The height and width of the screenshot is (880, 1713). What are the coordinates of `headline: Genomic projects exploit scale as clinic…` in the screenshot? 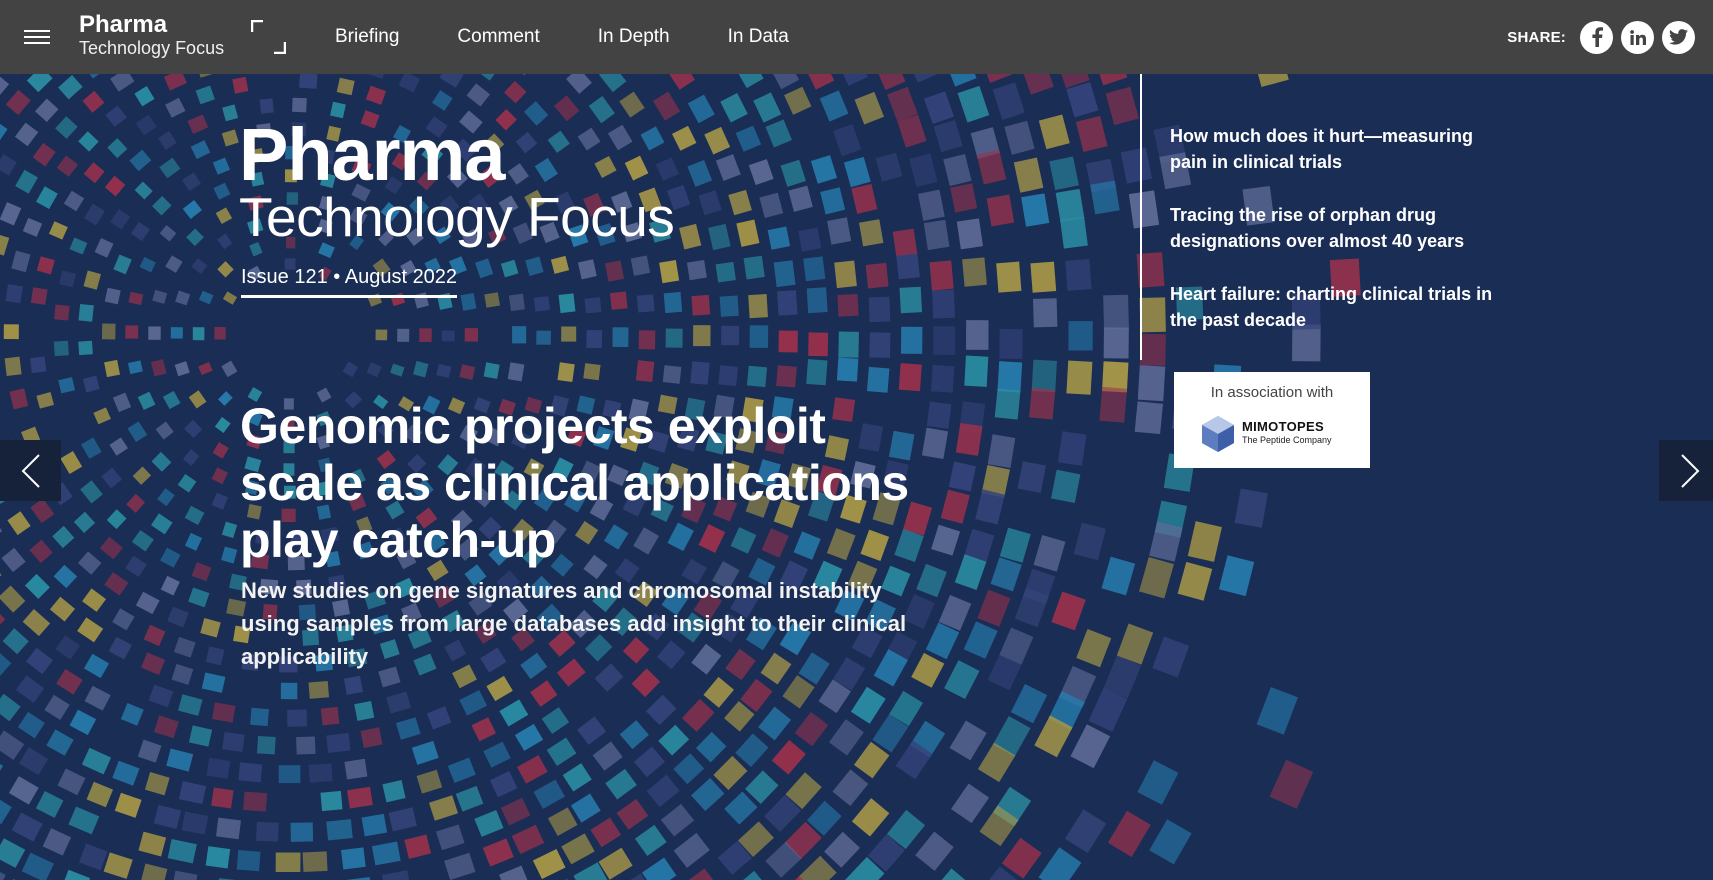 It's located at (580, 483).